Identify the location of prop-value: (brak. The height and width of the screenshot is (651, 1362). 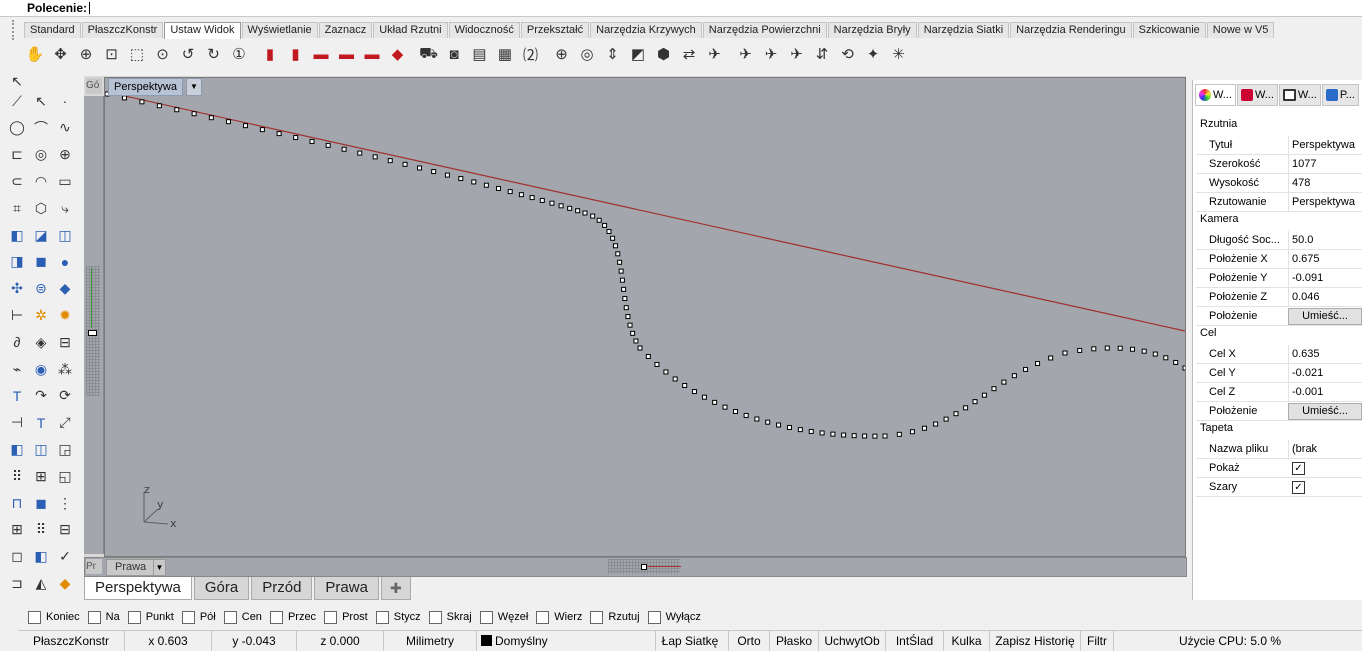
(1325, 449).